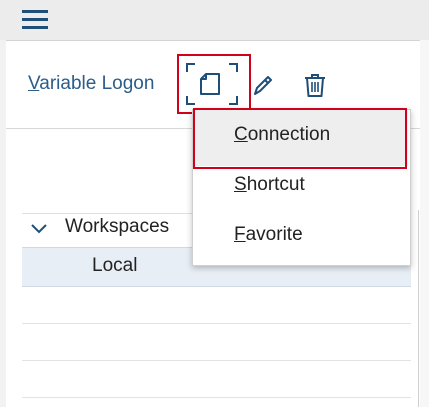 The image size is (429, 407). What do you see at coordinates (424, 223) in the screenshot?
I see `right-edge-panel` at bounding box center [424, 223].